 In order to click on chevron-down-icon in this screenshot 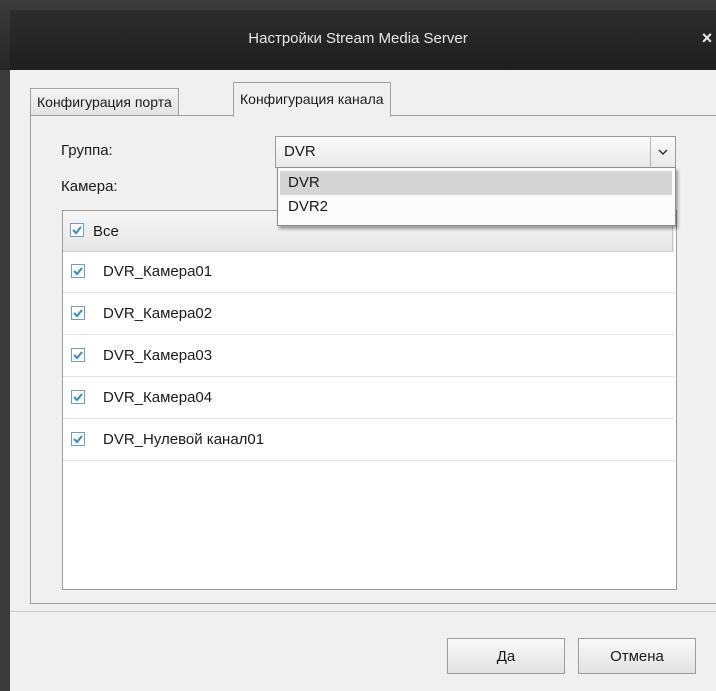, I will do `click(662, 152)`.